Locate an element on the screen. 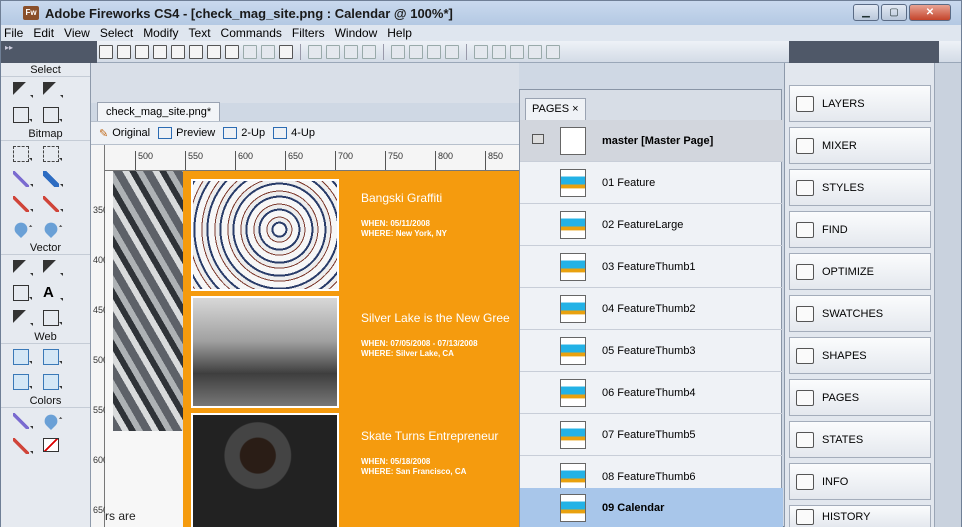  knife-tool-icon is located at coordinates (52, 318).